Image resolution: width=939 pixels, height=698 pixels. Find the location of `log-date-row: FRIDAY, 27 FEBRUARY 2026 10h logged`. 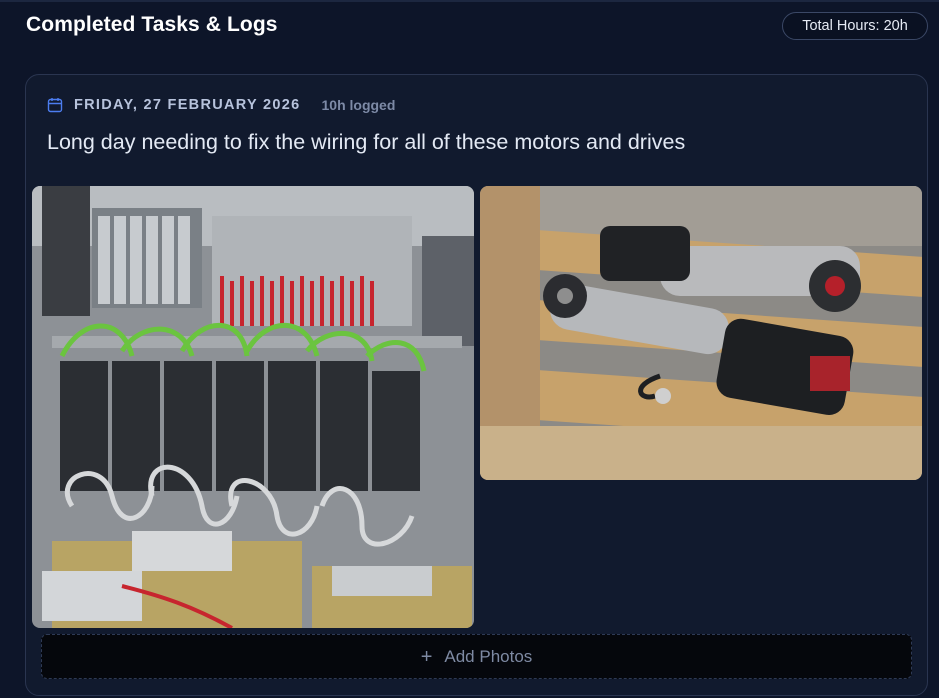

log-date-row: FRIDAY, 27 FEBRUARY 2026 10h logged is located at coordinates (221, 105).